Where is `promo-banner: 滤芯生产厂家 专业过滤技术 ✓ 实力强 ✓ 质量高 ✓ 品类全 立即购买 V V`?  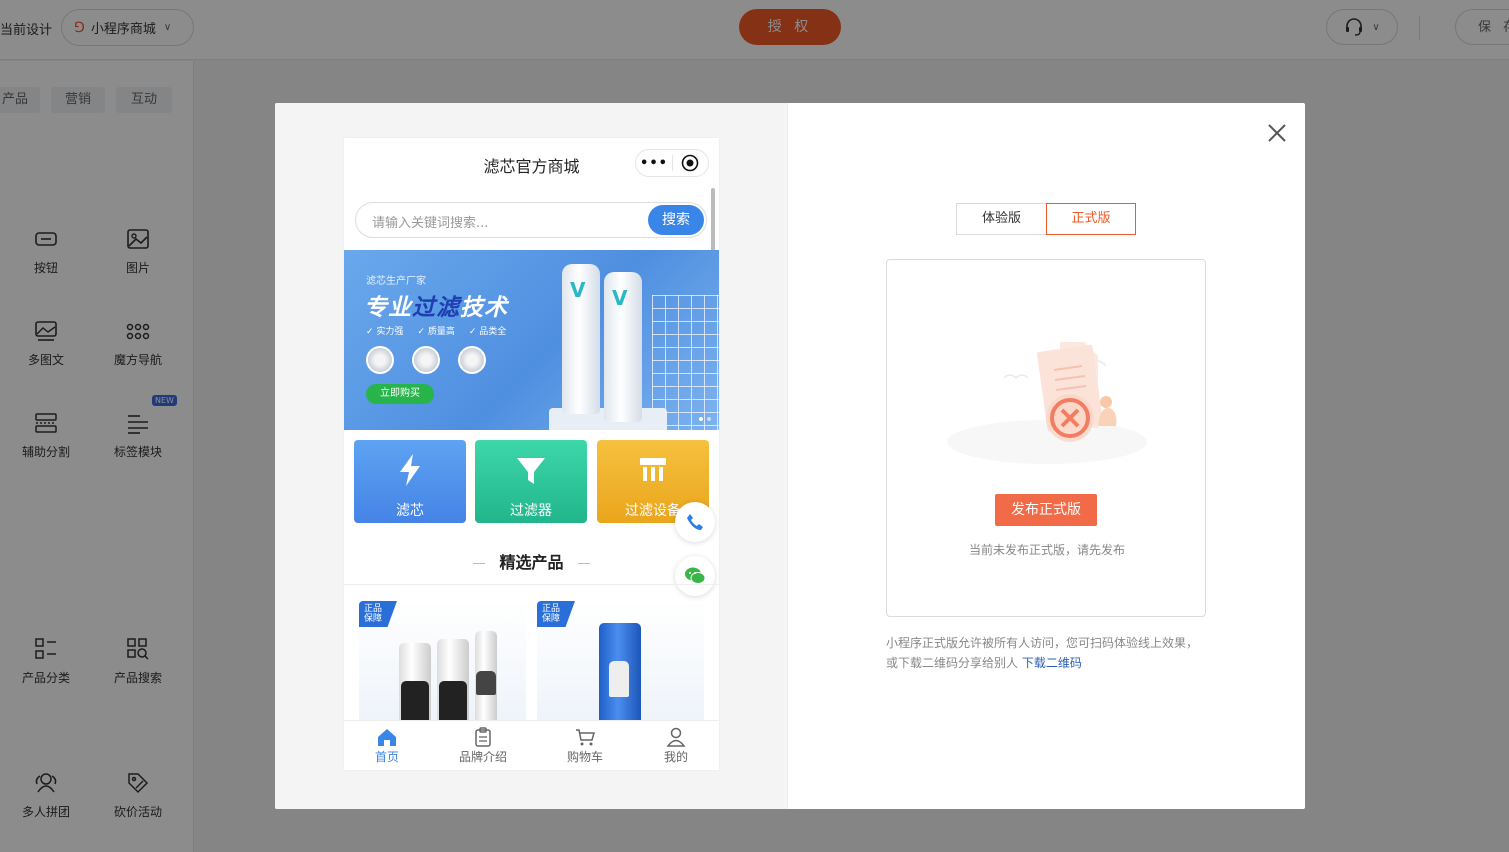
promo-banner: 滤芯生产厂家 专业过滤技术 ✓ 实力强 ✓ 质量高 ✓ 品类全 立即购买 V V is located at coordinates (531, 340).